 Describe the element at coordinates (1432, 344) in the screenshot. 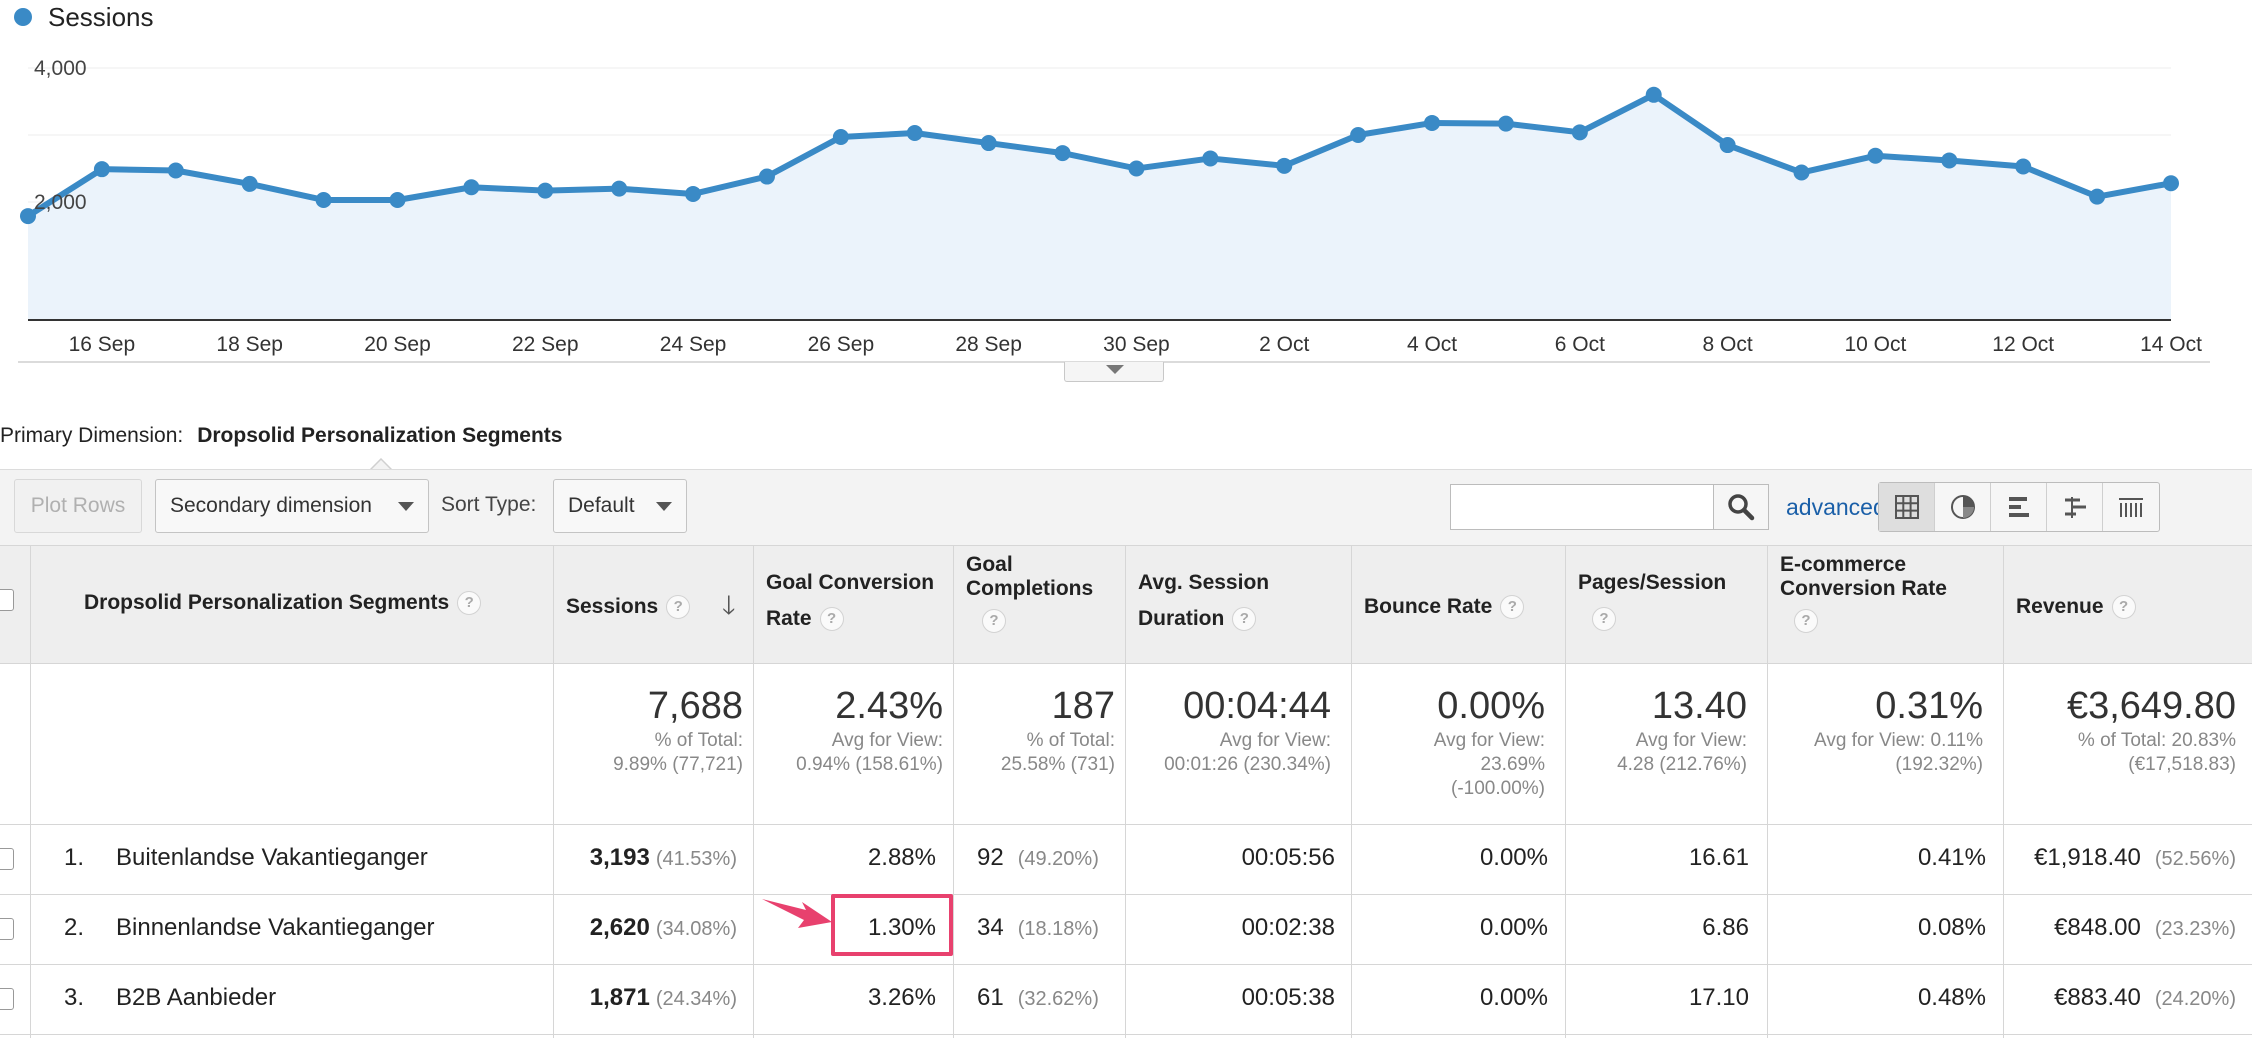

I see `x-tick-label: 4 Oct` at that location.